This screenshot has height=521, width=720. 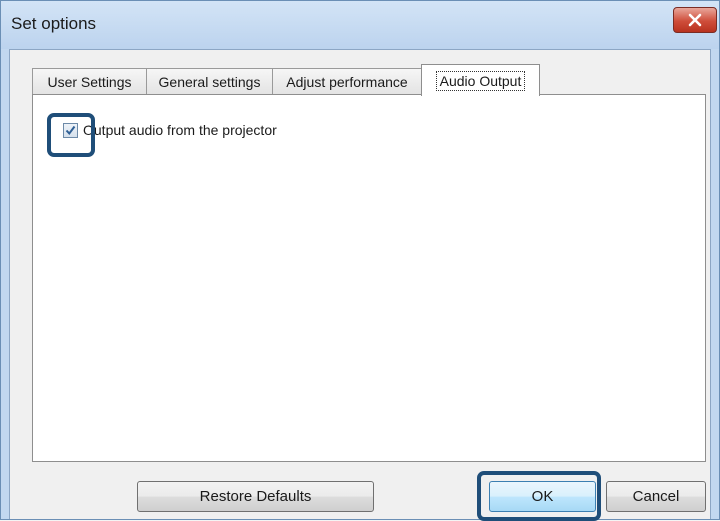 I want to click on restore-defaults-button: Restore Defaults, so click(x=255, y=496).